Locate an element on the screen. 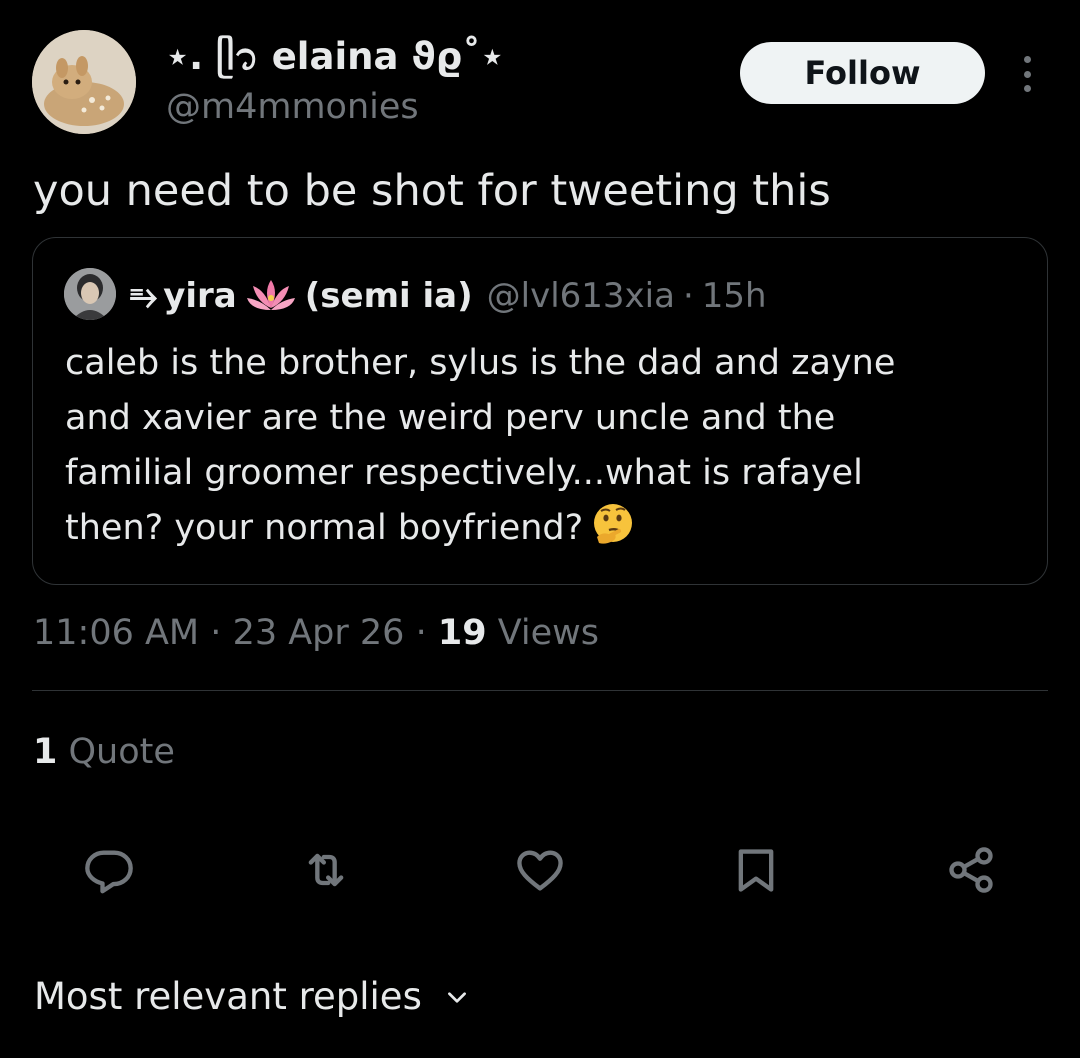  reply-icon is located at coordinates (109, 872).